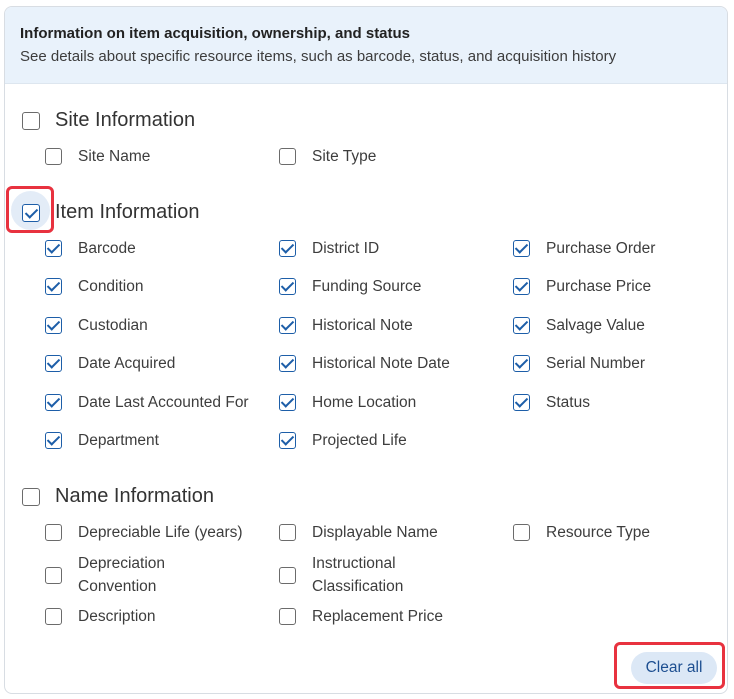  I want to click on option-depreciable-life: Depreciable Life (years), so click(144, 532).